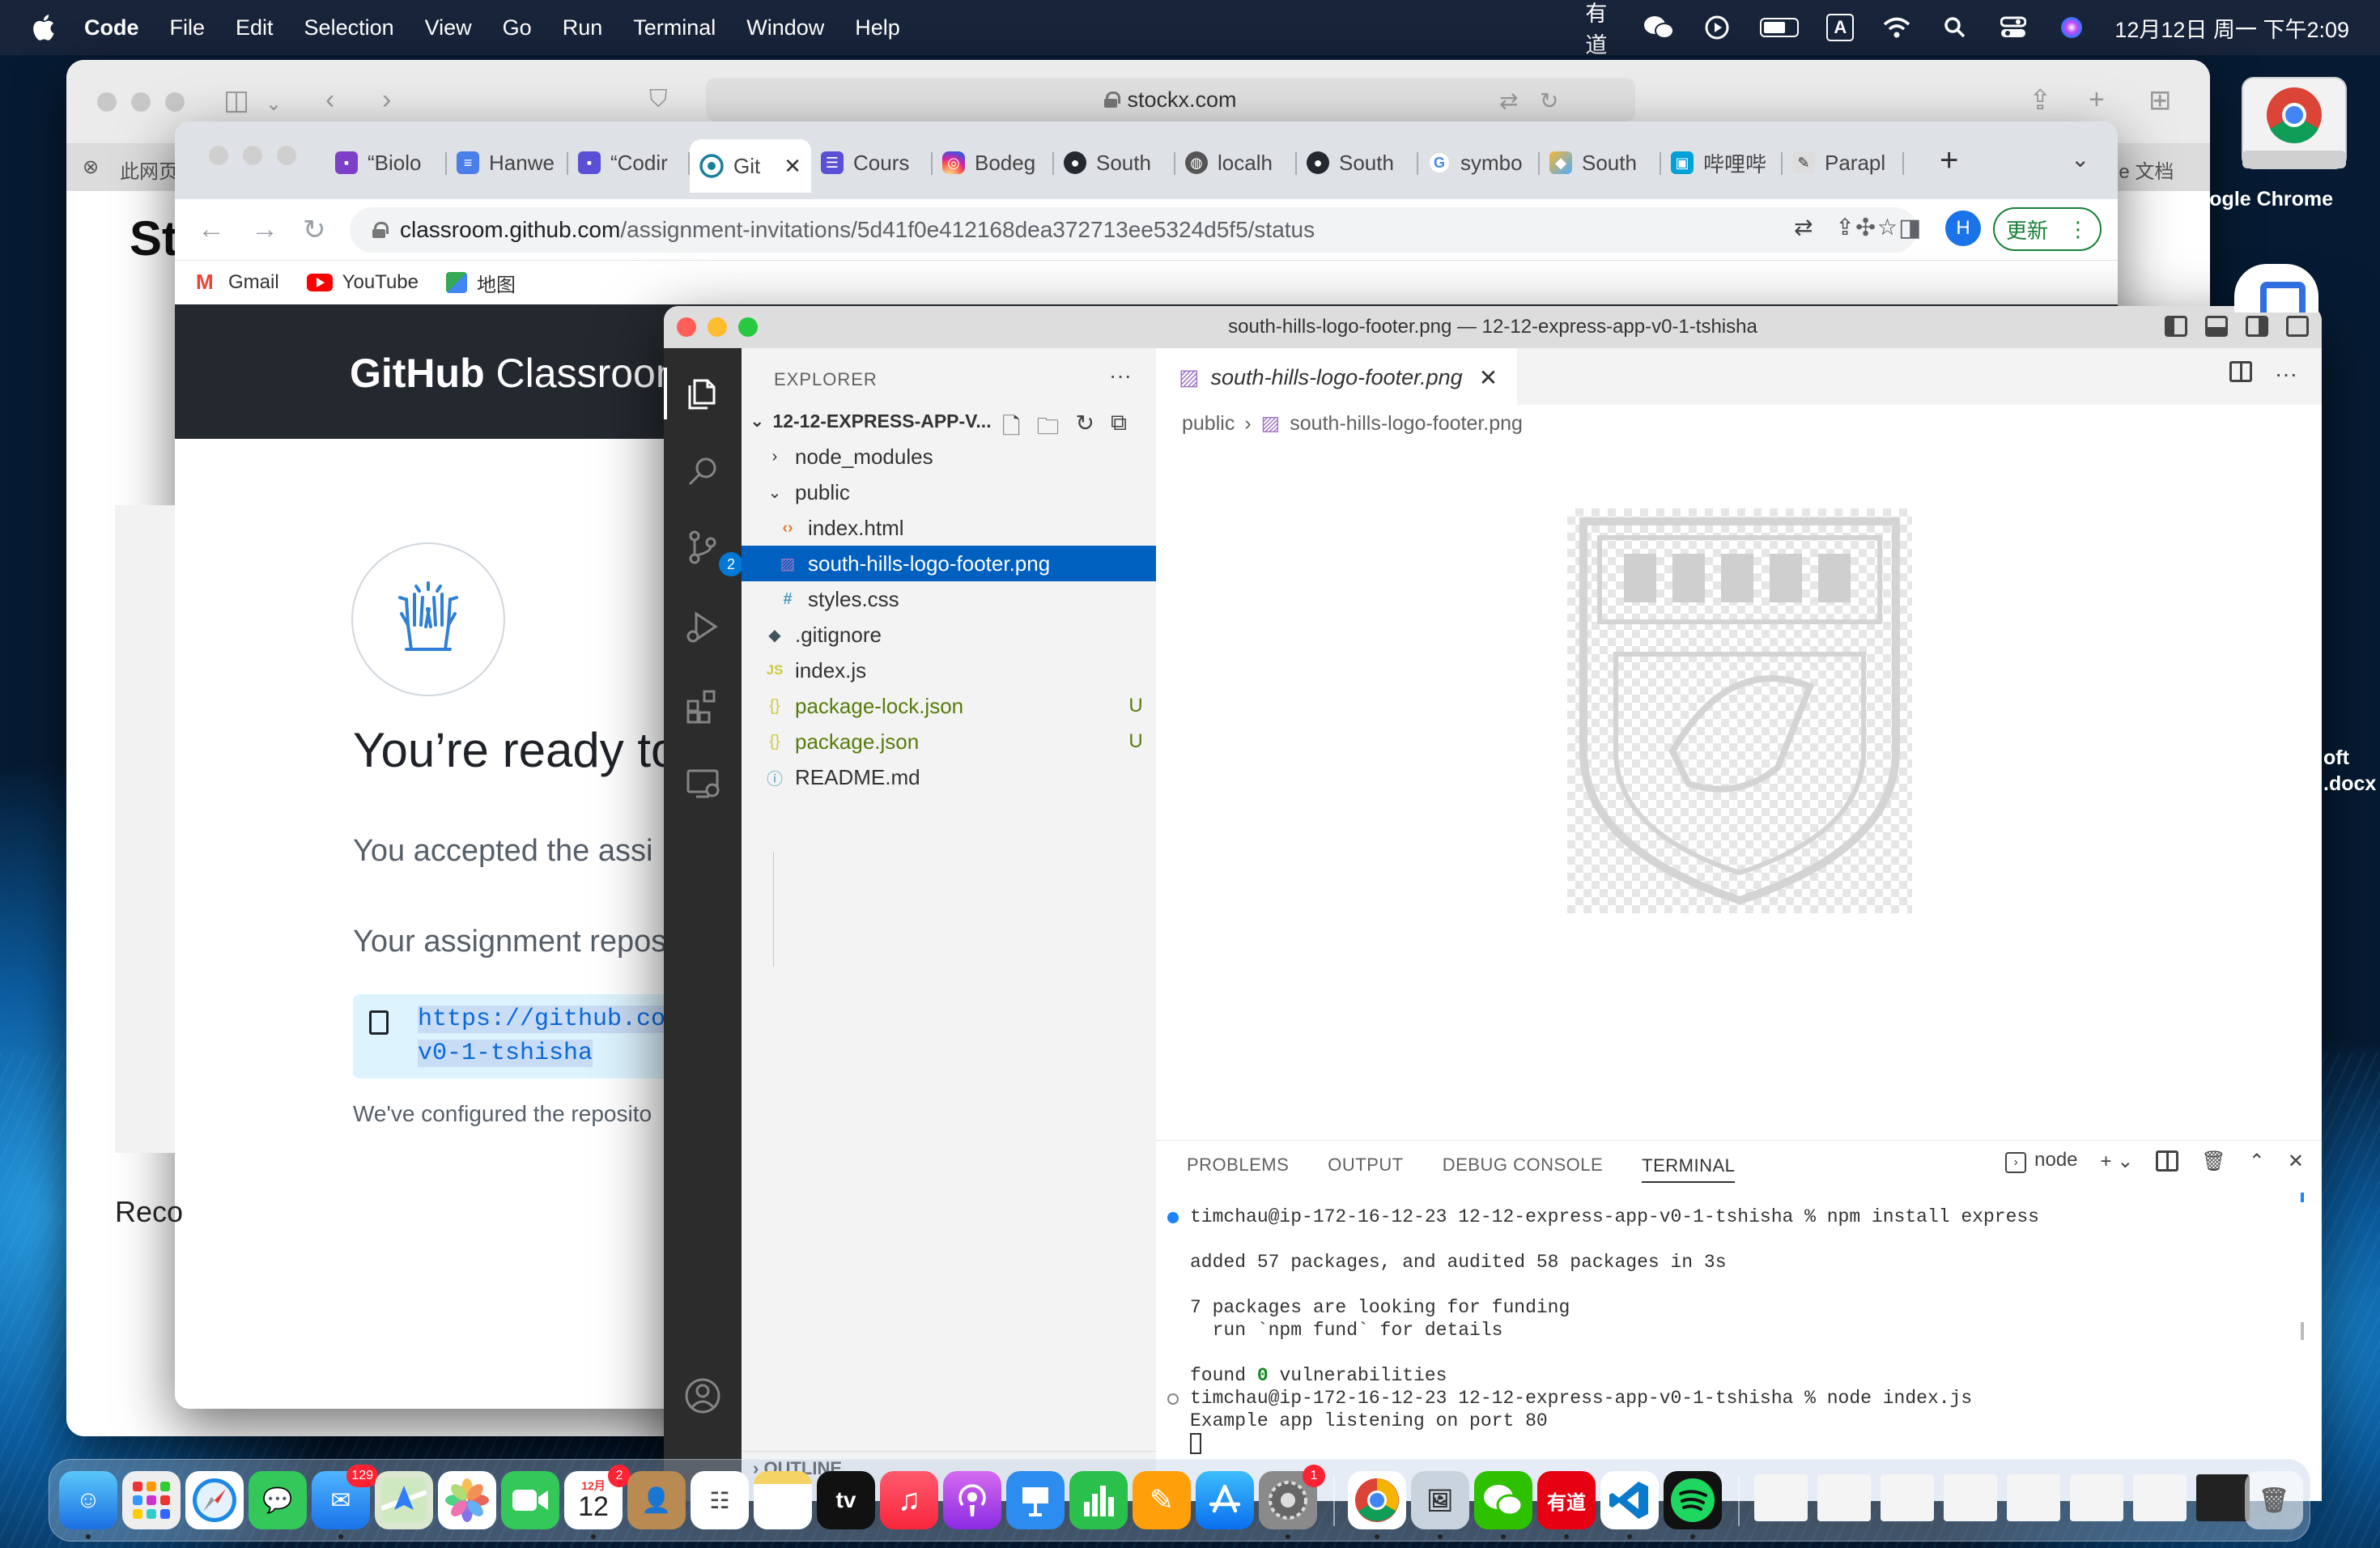  What do you see at coordinates (1238, 1166) in the screenshot?
I see `panel-tab-problems: PROBLEMS` at bounding box center [1238, 1166].